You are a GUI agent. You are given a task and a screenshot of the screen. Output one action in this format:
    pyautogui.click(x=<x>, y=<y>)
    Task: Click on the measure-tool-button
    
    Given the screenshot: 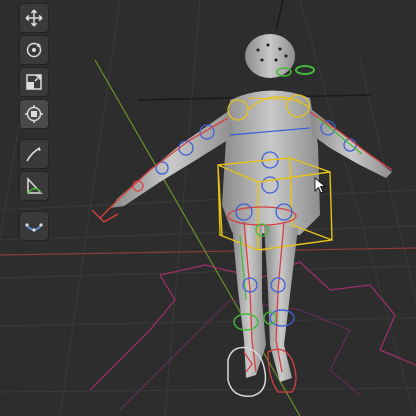 What is the action you would take?
    pyautogui.click(x=34, y=186)
    